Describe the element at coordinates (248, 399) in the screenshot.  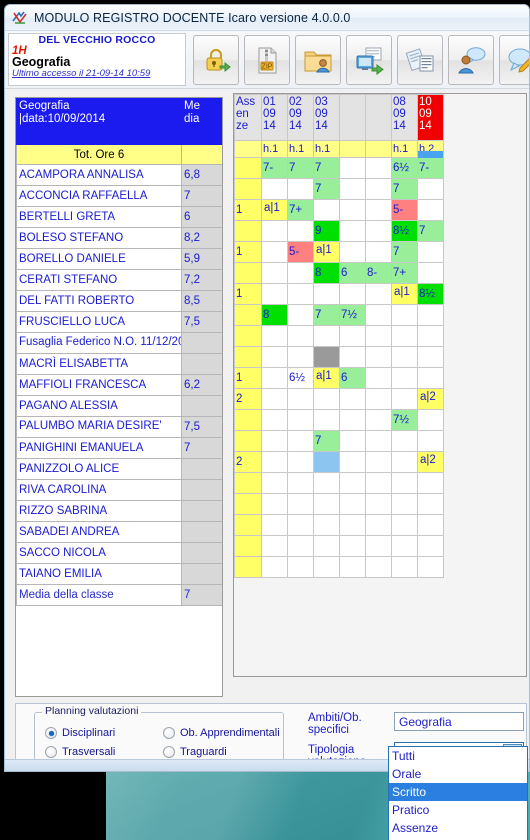
I see `grid-cell: 2` at that location.